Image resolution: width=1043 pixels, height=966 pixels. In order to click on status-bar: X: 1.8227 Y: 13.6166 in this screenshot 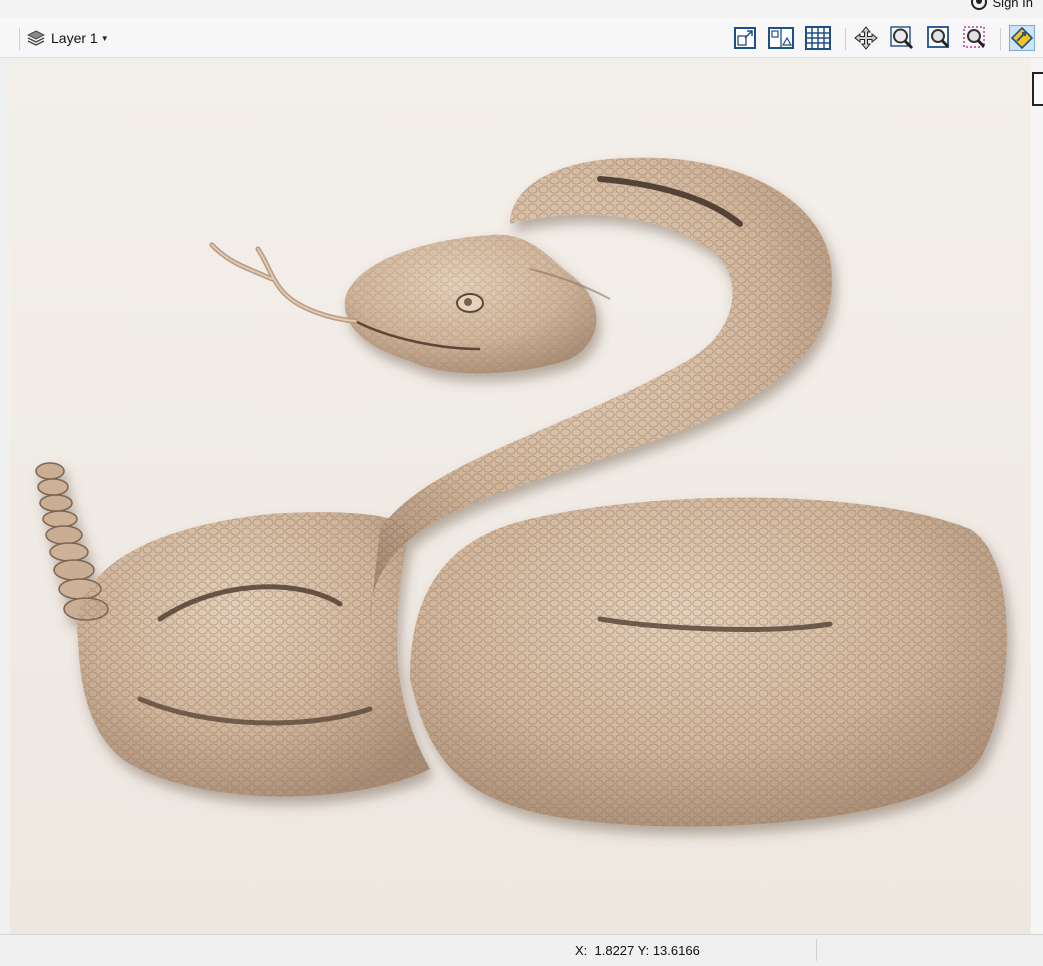, I will do `click(521, 950)`.